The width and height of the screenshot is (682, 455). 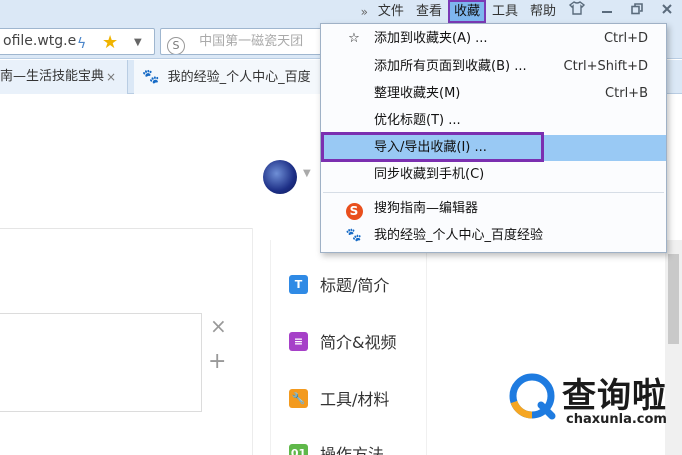 What do you see at coordinates (217, 361) in the screenshot?
I see `add-step-button: +` at bounding box center [217, 361].